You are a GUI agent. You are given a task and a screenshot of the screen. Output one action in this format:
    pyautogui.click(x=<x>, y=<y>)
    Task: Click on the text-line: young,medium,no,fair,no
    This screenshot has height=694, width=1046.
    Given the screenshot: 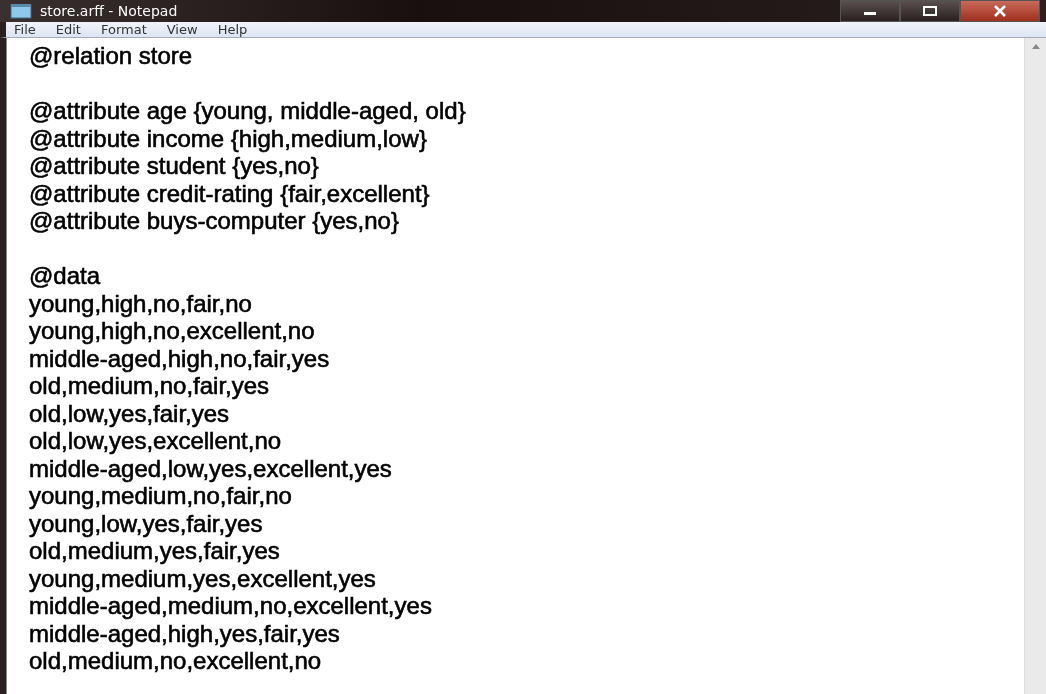 What is the action you would take?
    pyautogui.click(x=161, y=496)
    